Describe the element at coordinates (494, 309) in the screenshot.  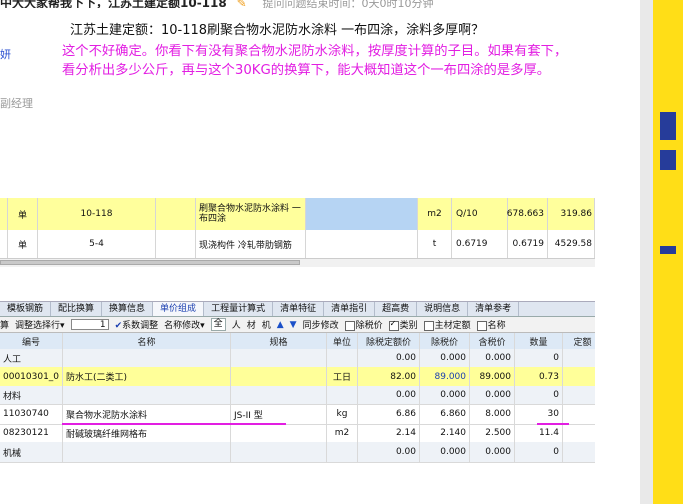
I see `tab-list-reference: 清单参考` at that location.